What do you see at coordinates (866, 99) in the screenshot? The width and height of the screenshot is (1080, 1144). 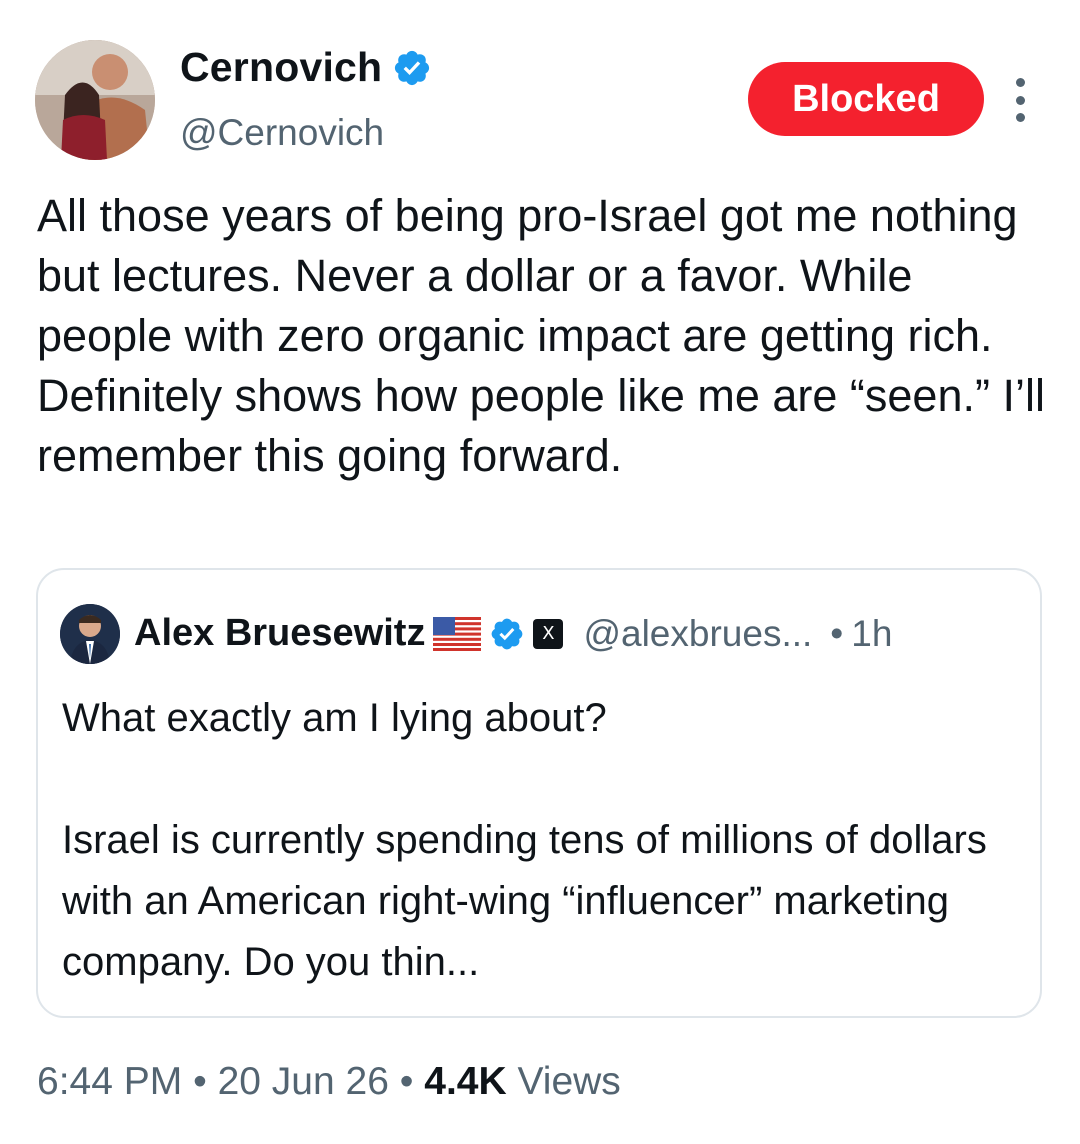 I see `blocked-button: Blocked` at bounding box center [866, 99].